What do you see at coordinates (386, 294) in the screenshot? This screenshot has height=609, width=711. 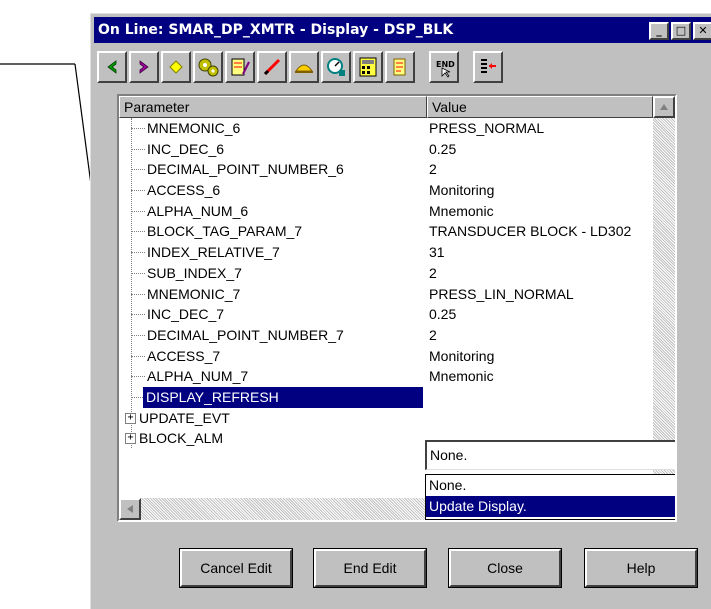 I see `table-row: MNEMONIC_7 PRESS_LIN_NORMAL` at bounding box center [386, 294].